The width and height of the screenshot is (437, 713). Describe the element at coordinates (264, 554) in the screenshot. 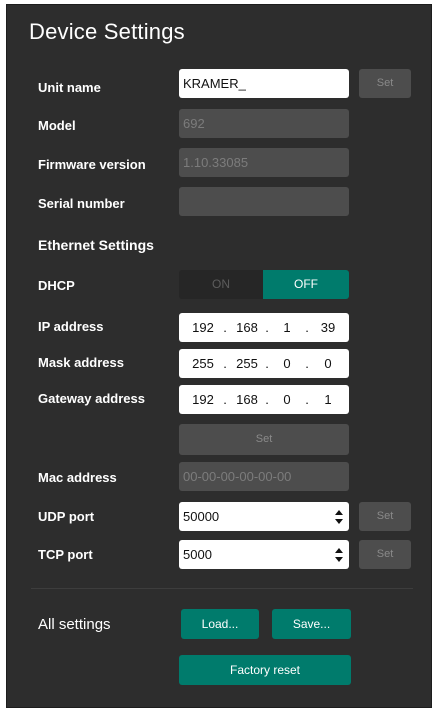

I see `tcp-port-stepper: 5000` at that location.